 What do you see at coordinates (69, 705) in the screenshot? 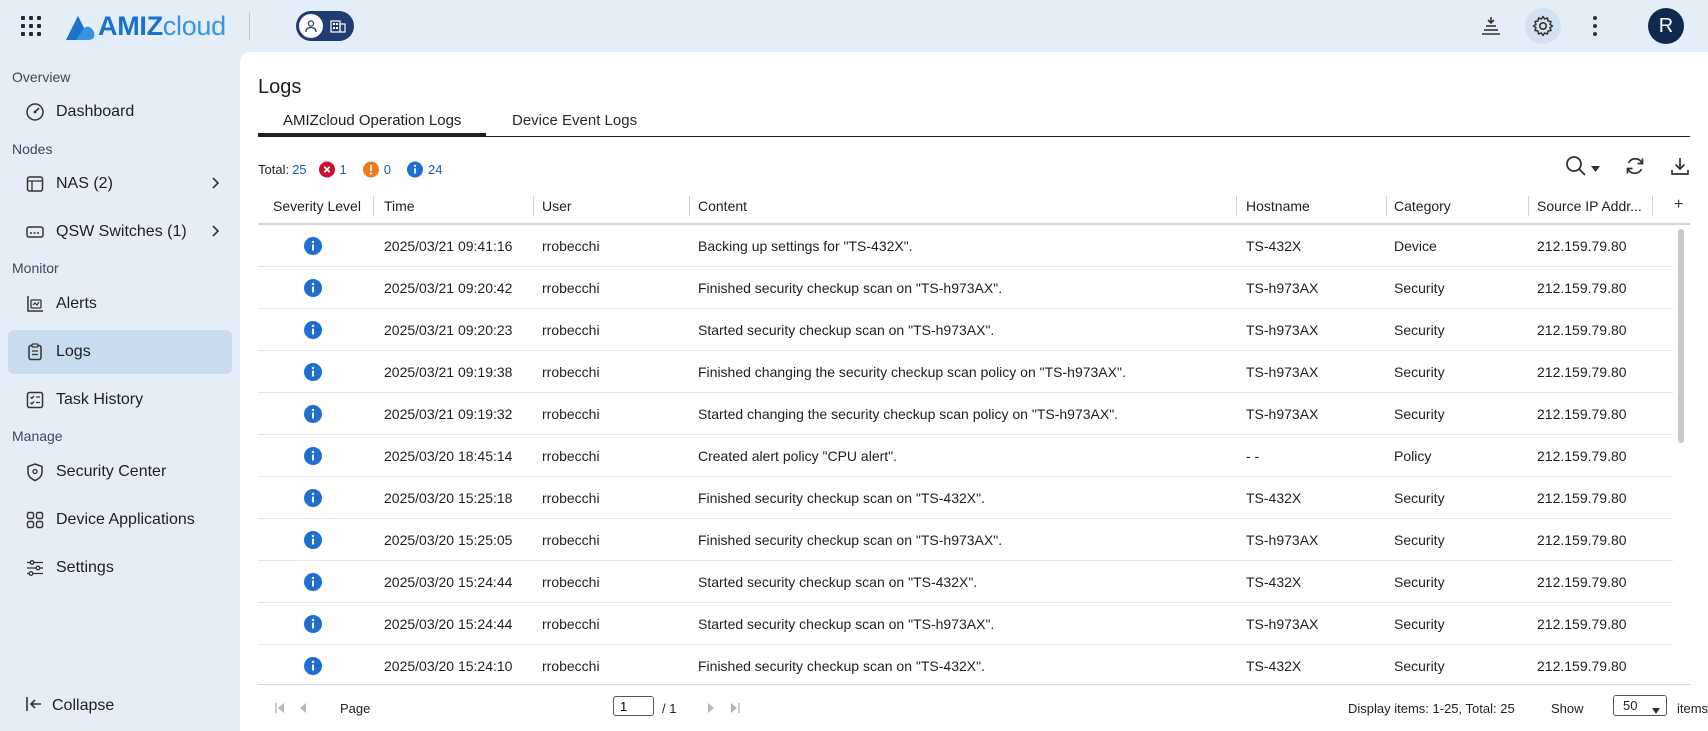
I see `collapse-sidebar-button: Collapse` at bounding box center [69, 705].